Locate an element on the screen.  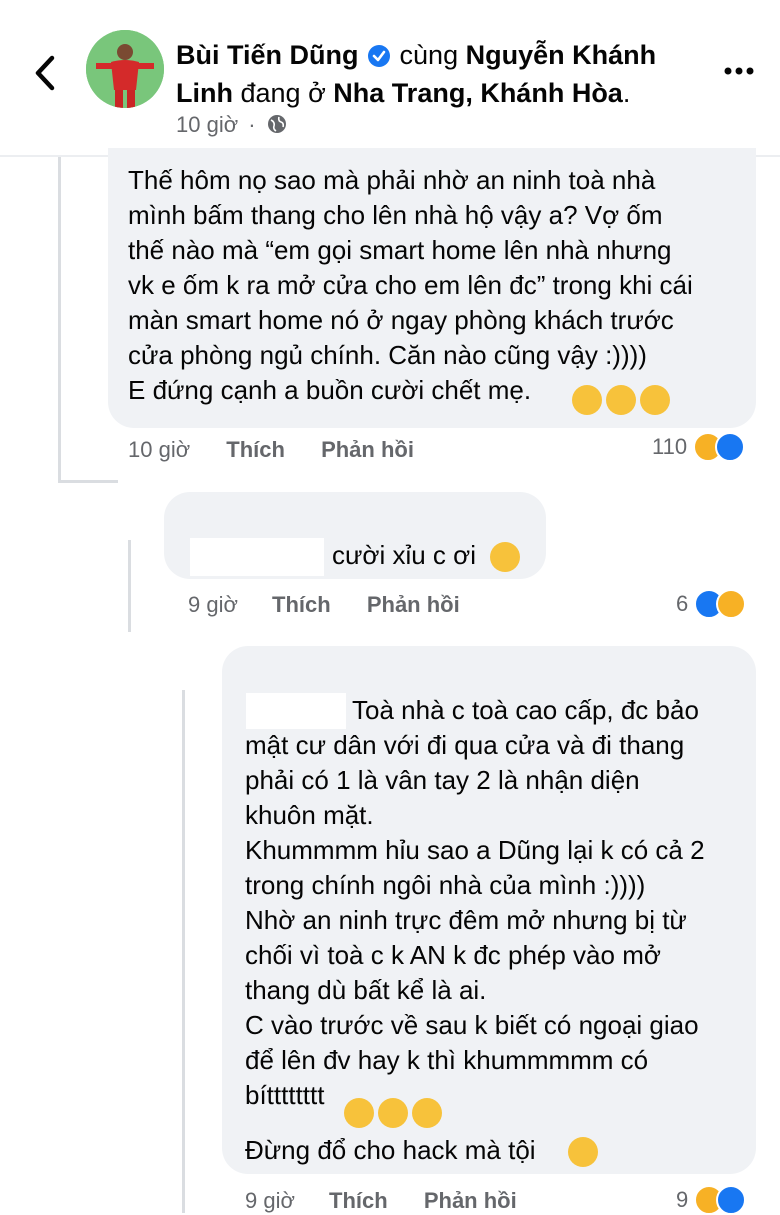
reaction-summary-1: 110 is located at coordinates (699, 447).